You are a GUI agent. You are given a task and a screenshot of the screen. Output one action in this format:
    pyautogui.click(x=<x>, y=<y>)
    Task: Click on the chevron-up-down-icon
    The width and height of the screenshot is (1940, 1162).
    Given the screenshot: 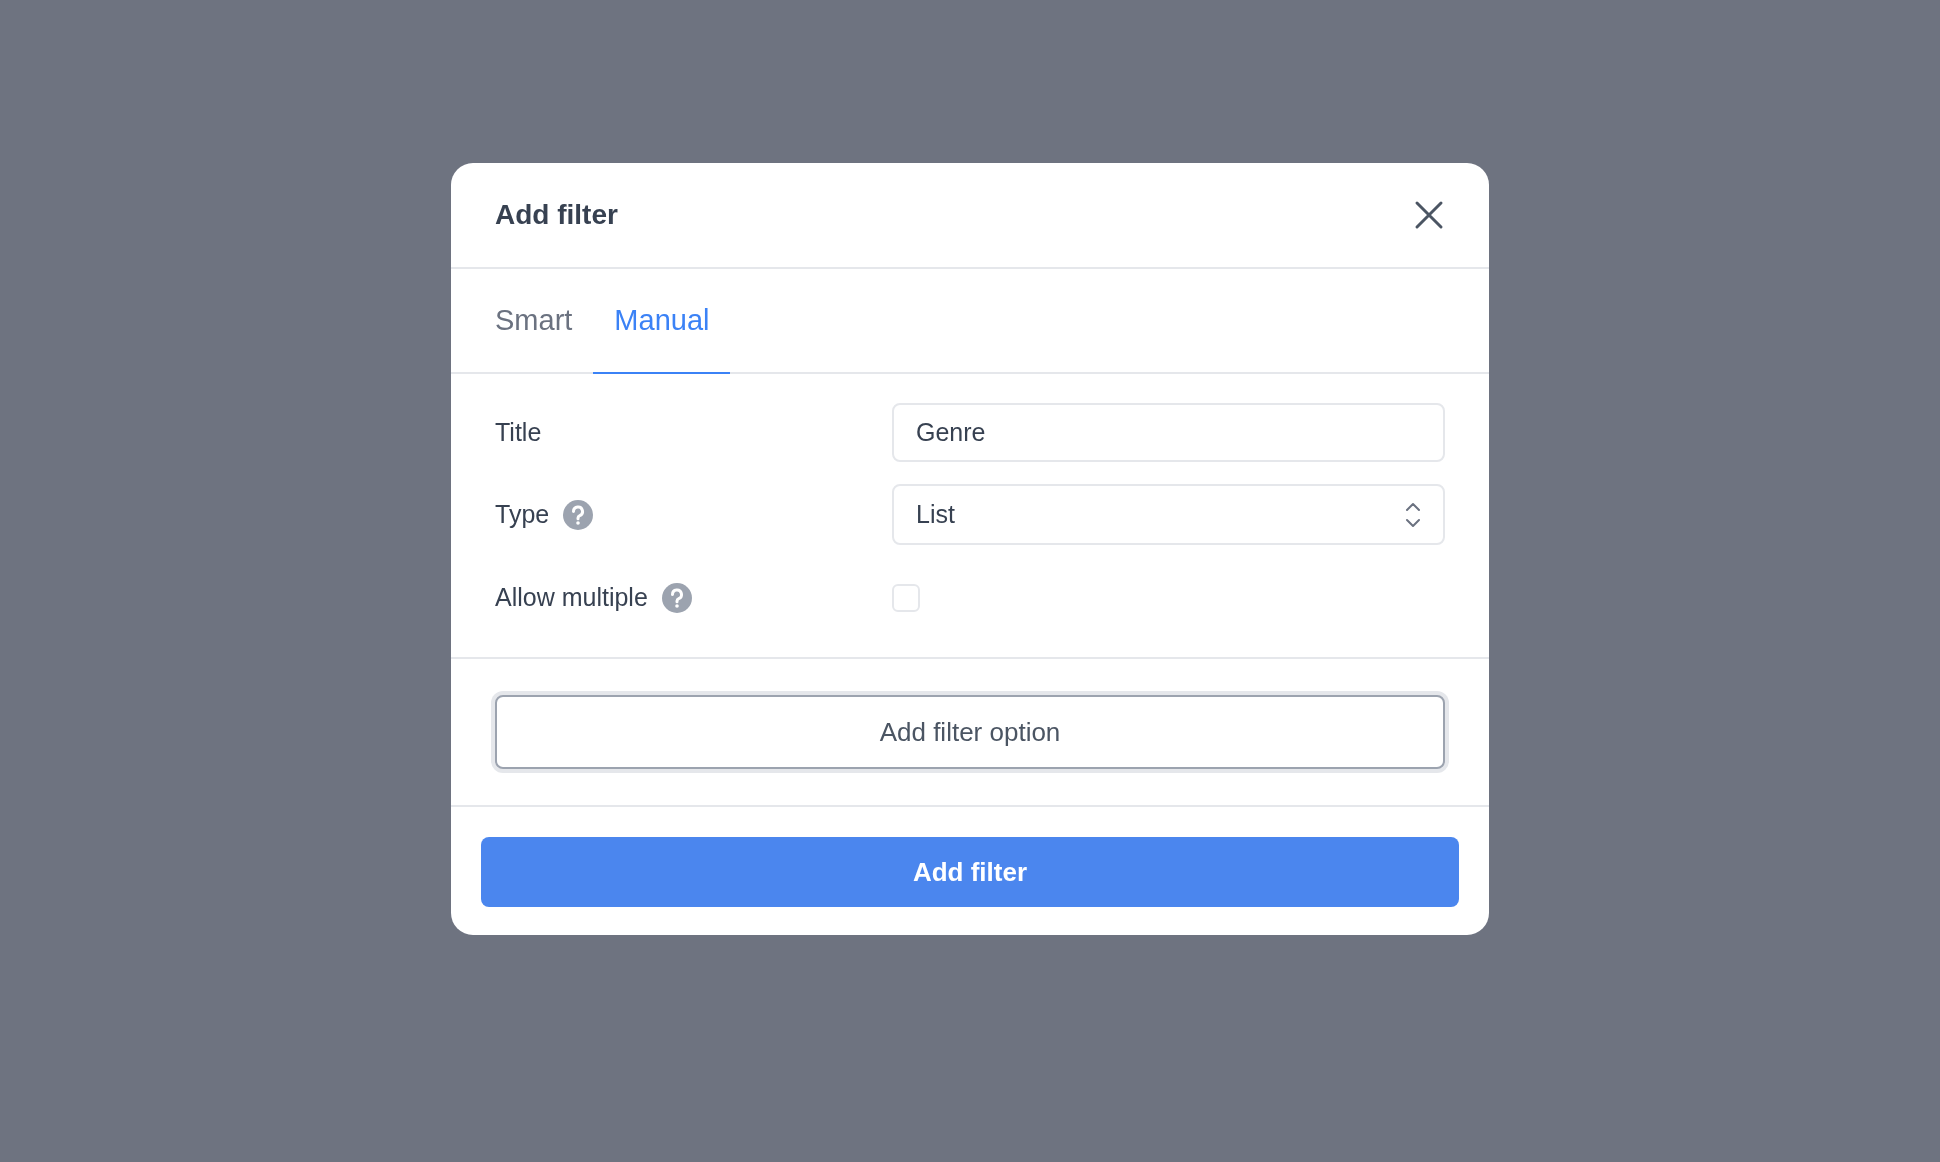 What is the action you would take?
    pyautogui.click(x=1413, y=514)
    